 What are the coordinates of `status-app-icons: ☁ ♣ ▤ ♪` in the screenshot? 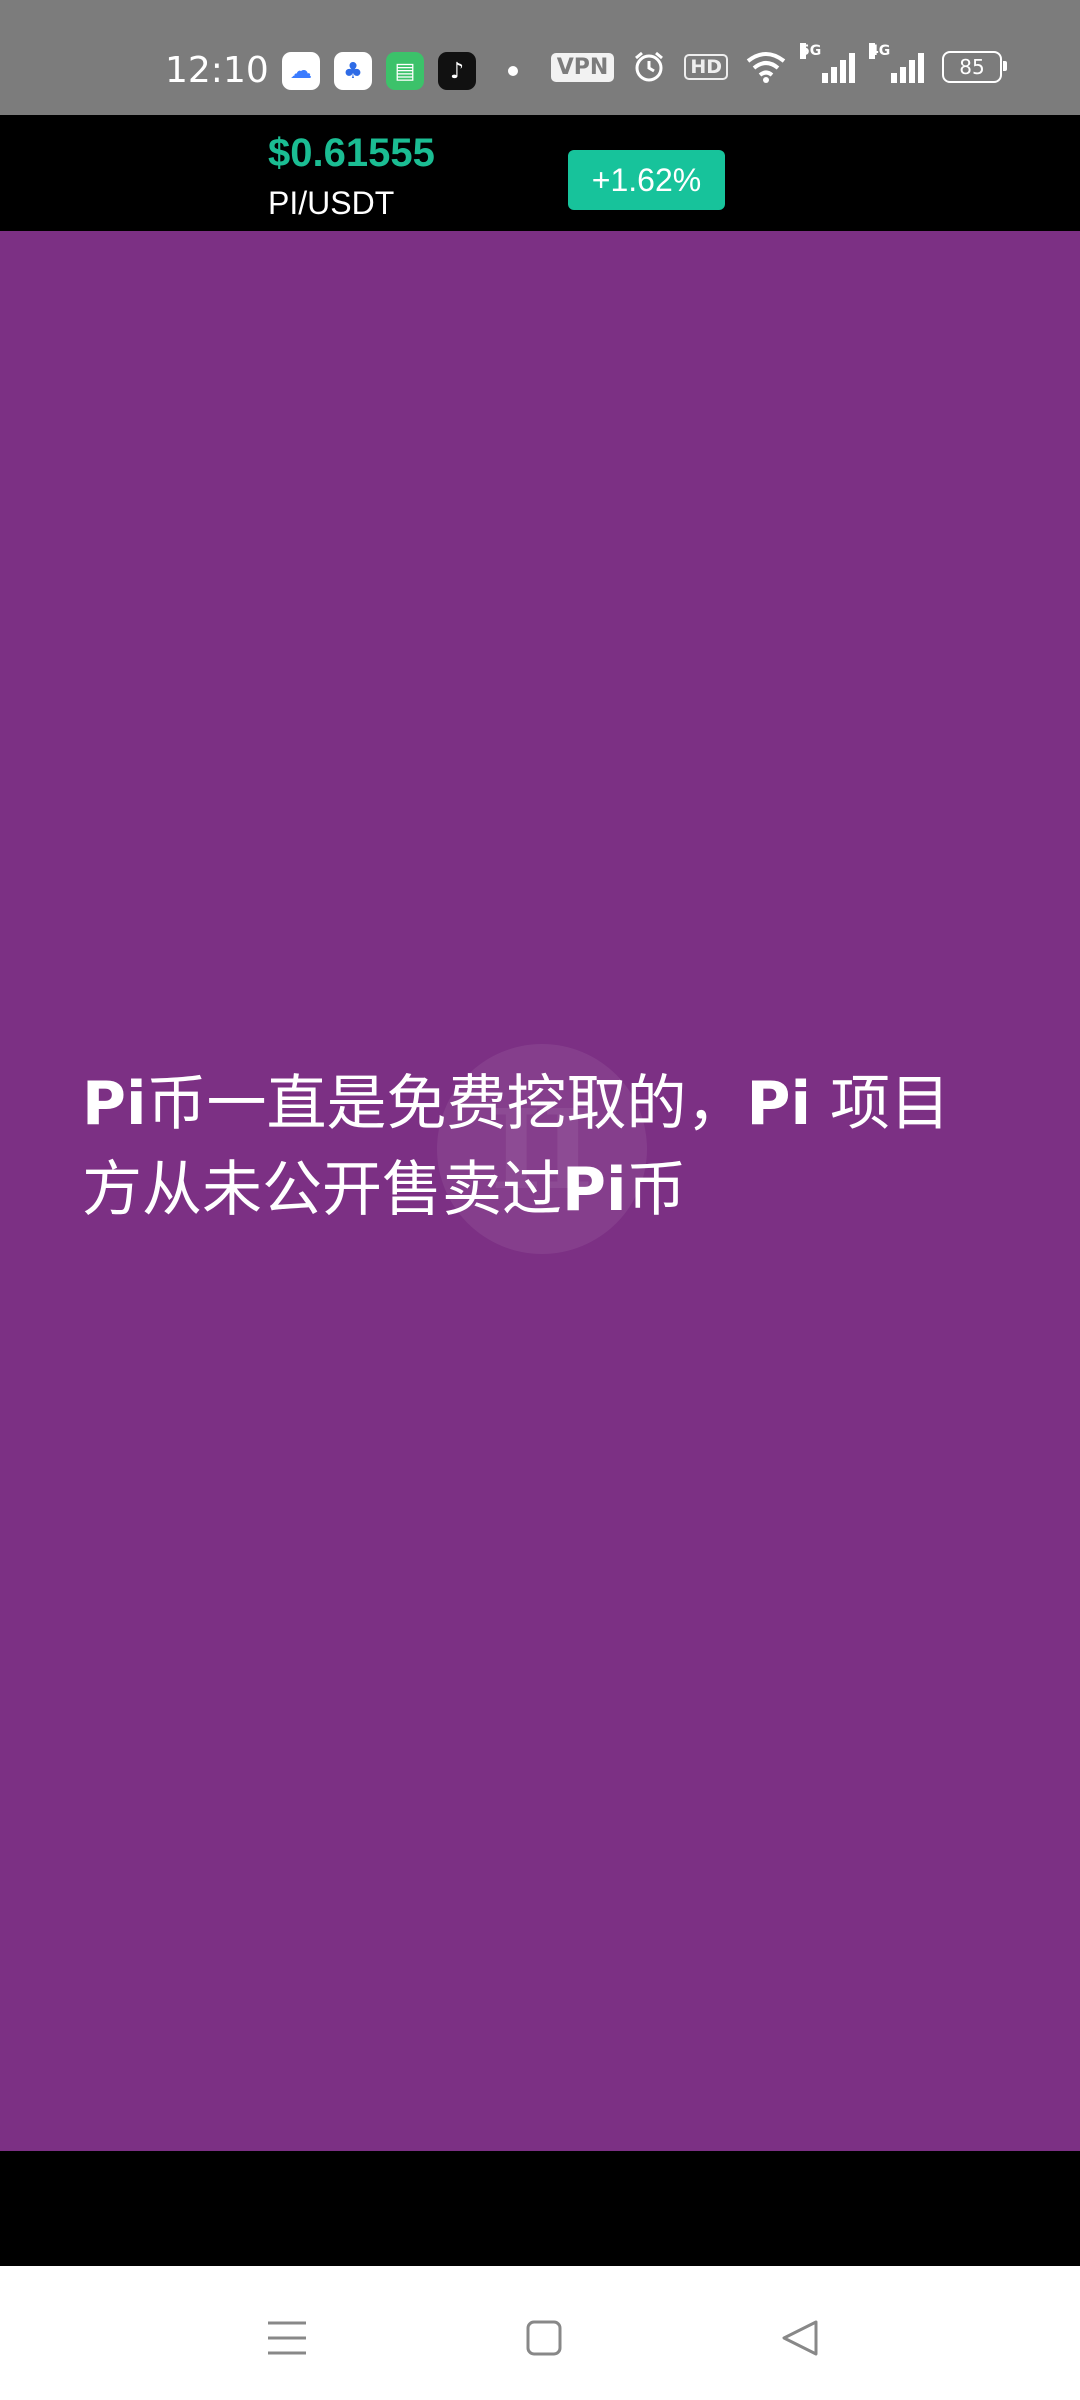 It's located at (400, 71).